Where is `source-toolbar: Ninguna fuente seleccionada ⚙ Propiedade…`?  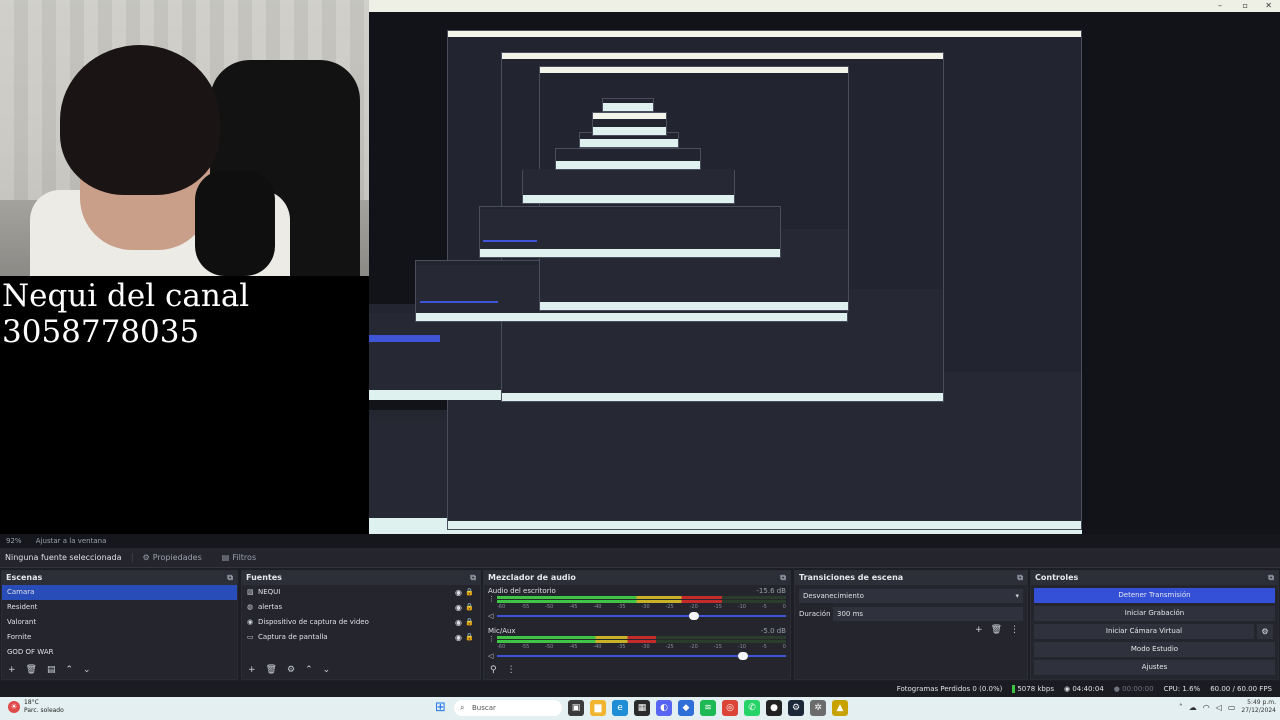
source-toolbar: Ninguna fuente seleccionada ⚙ Propiedade… is located at coordinates (640, 558).